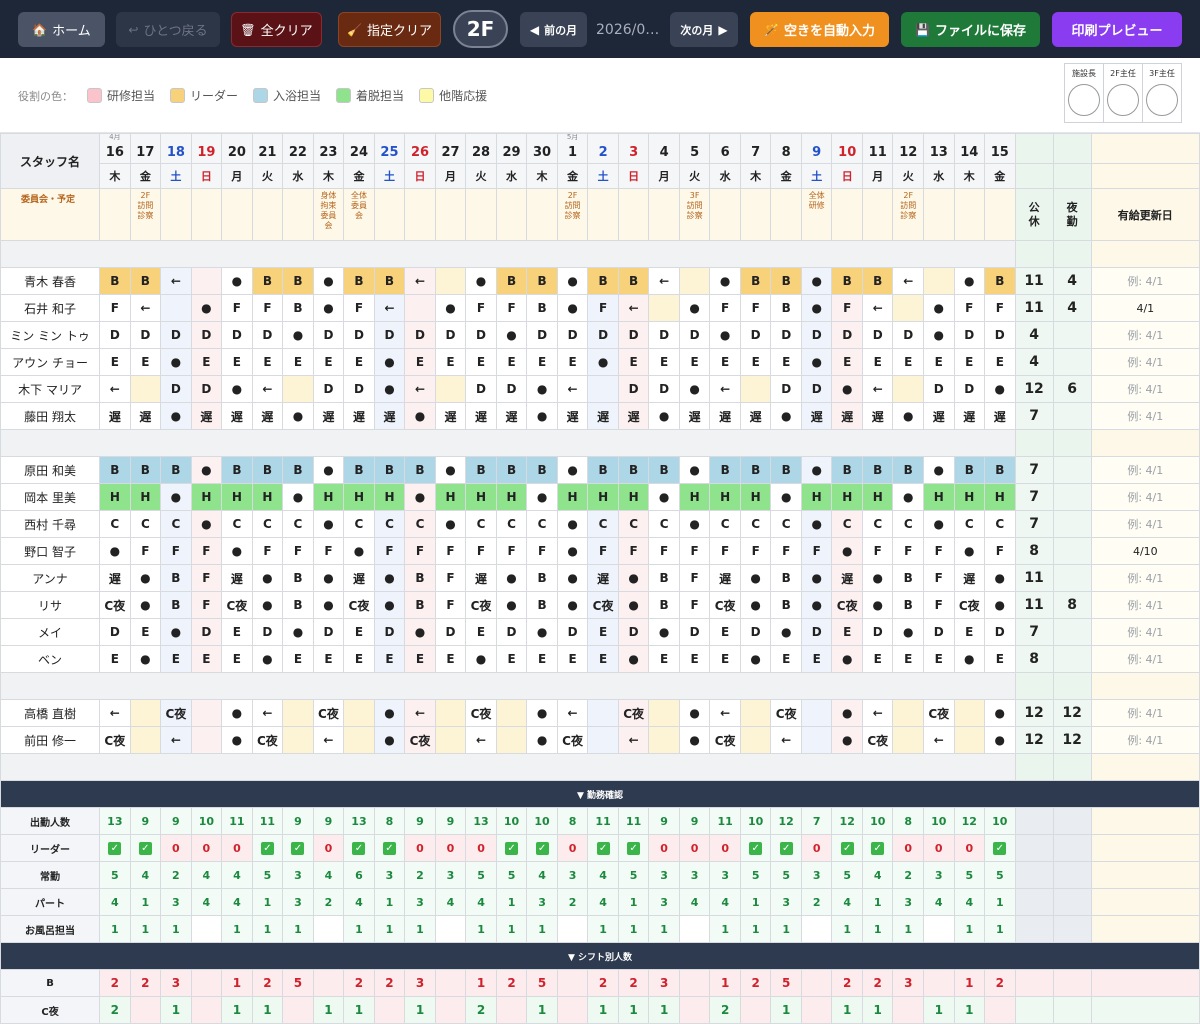  What do you see at coordinates (168, 29) in the screenshot?
I see `undo-button: ↩ ひとつ戻る` at bounding box center [168, 29].